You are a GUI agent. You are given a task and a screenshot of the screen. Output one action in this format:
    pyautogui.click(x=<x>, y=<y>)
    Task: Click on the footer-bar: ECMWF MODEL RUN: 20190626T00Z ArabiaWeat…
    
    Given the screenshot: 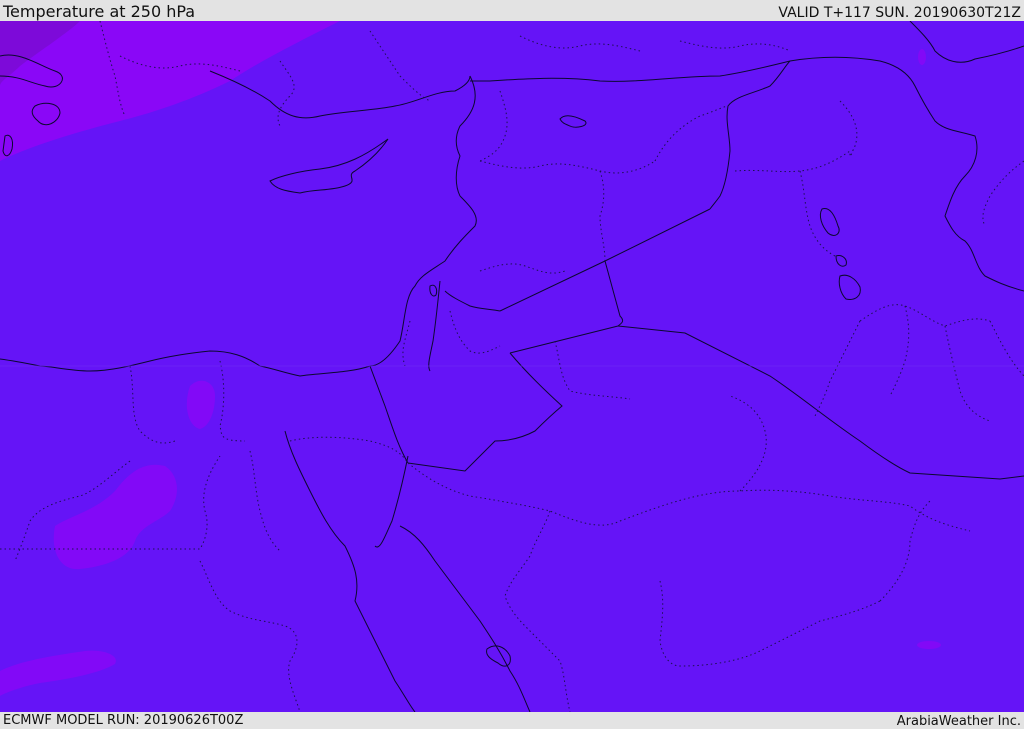 What is the action you would take?
    pyautogui.click(x=512, y=720)
    